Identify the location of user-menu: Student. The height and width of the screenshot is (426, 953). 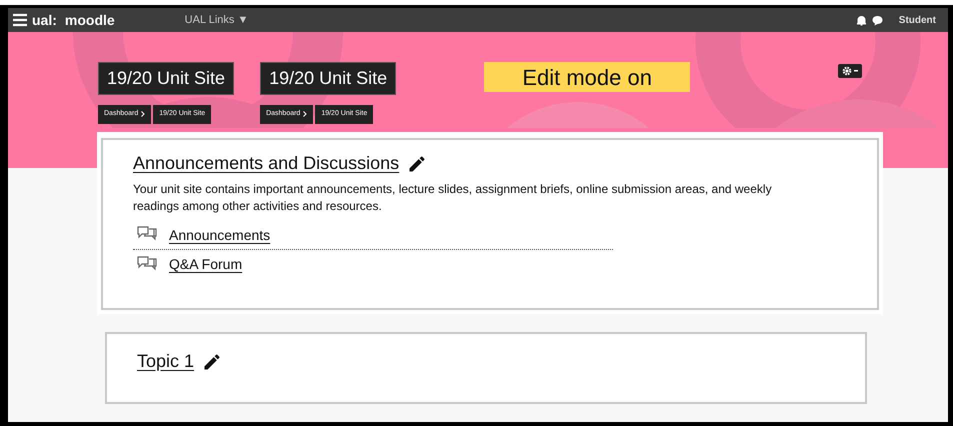
(917, 20).